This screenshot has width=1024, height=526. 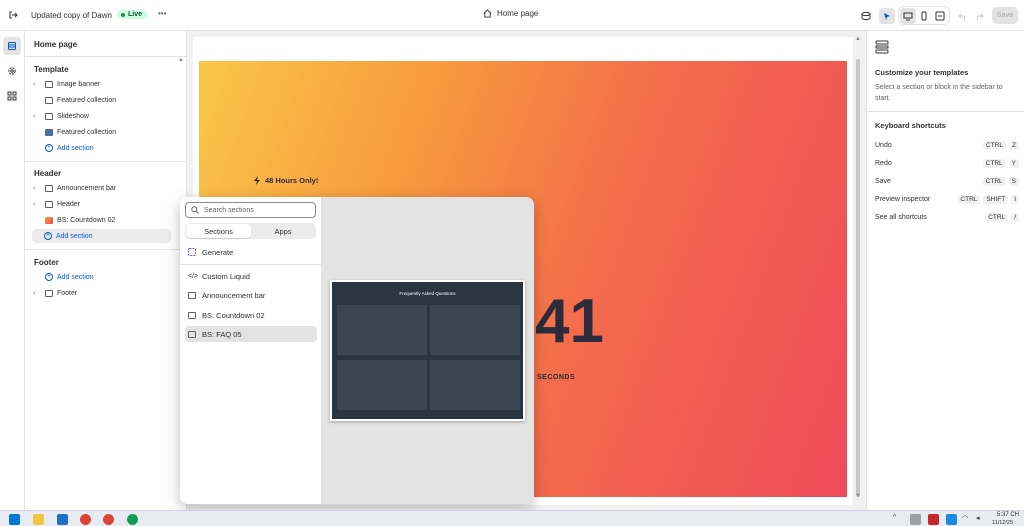 What do you see at coordinates (475, 385) in the screenshot?
I see `faq-card` at bounding box center [475, 385].